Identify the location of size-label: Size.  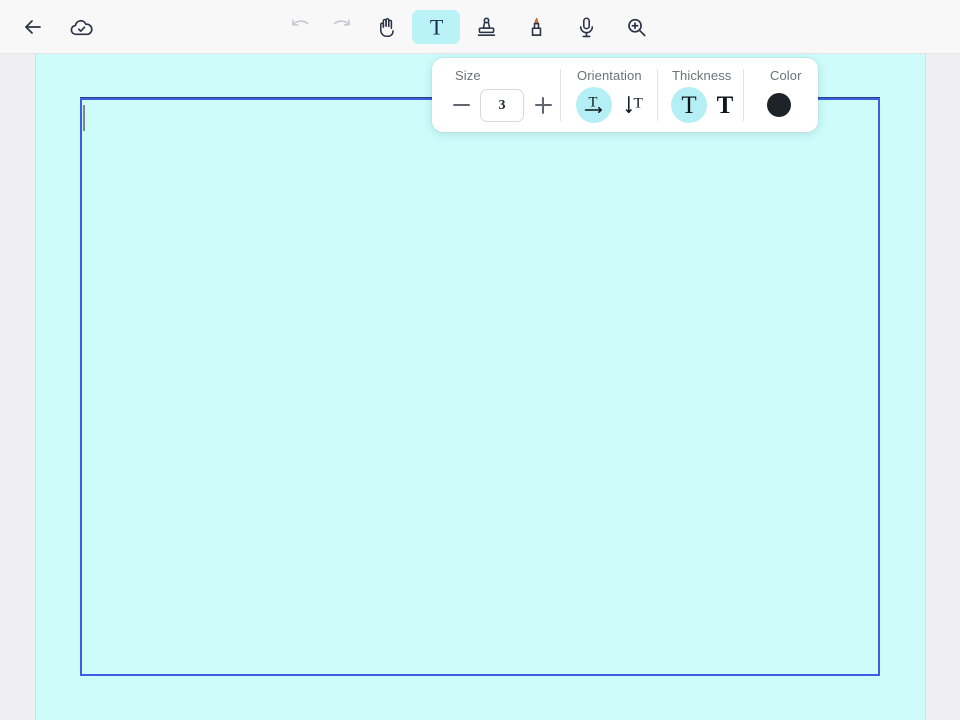
(468, 75).